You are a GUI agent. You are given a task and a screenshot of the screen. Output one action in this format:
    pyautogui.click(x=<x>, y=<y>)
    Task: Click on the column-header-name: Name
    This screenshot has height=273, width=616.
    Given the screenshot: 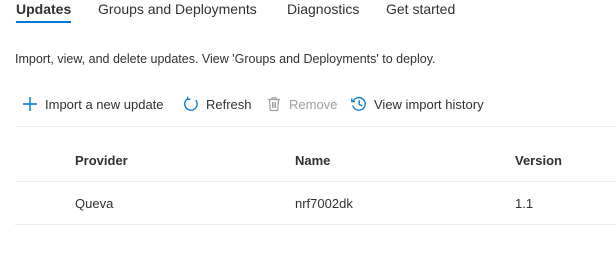 What is the action you would take?
    pyautogui.click(x=312, y=161)
    